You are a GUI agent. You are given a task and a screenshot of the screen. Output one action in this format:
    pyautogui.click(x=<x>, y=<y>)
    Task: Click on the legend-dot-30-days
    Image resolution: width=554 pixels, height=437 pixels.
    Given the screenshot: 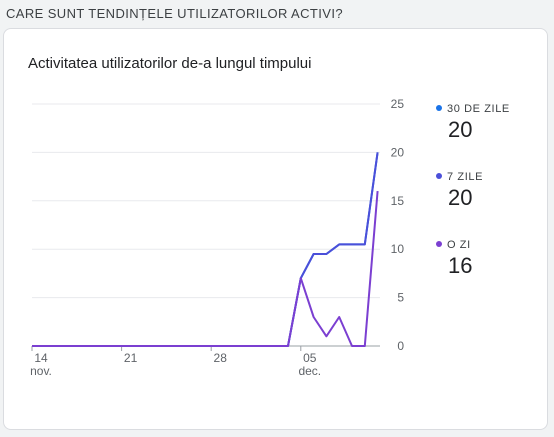 What is the action you would take?
    pyautogui.click(x=439, y=108)
    